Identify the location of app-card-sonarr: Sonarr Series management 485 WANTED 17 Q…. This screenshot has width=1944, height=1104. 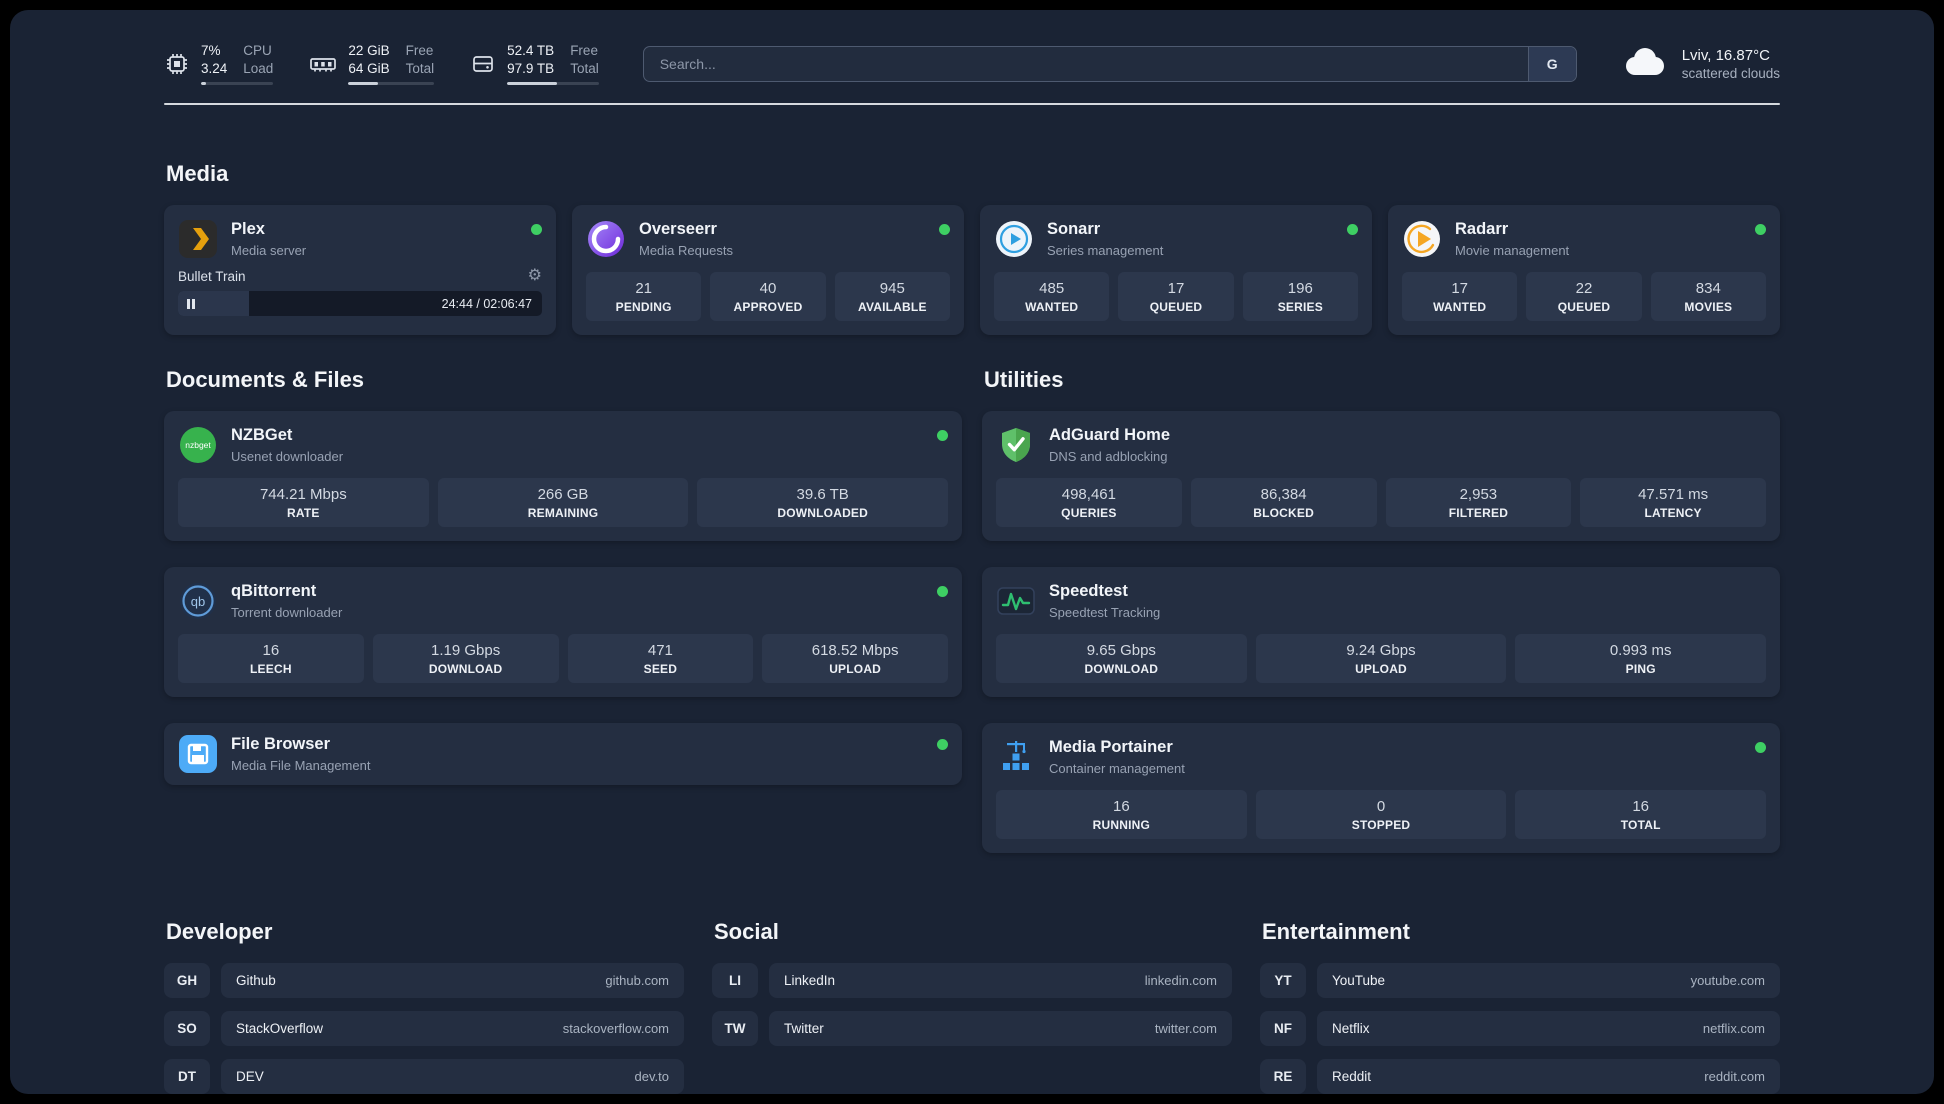
(1176, 270).